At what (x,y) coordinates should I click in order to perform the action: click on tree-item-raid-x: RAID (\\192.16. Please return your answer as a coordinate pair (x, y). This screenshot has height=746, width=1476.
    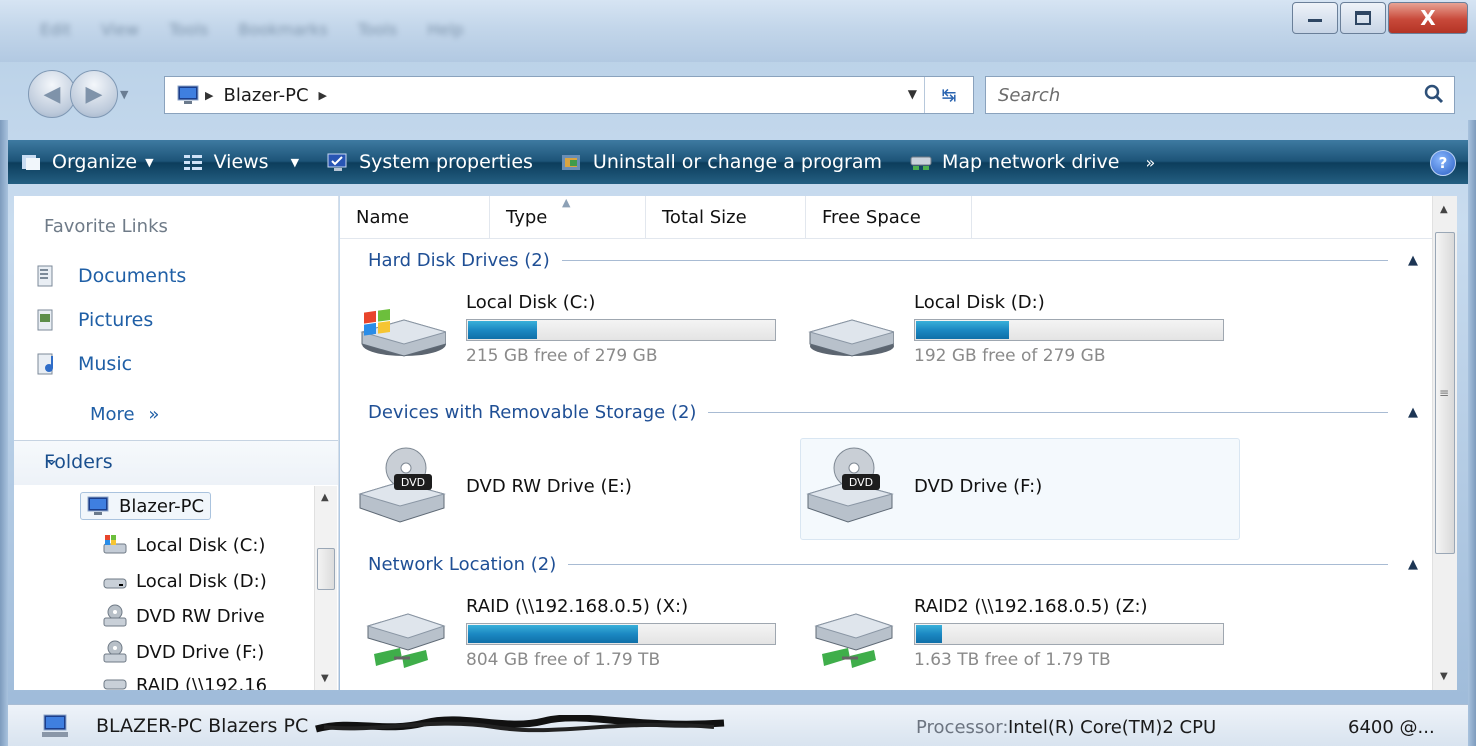
    Looking at the image, I should click on (184, 682).